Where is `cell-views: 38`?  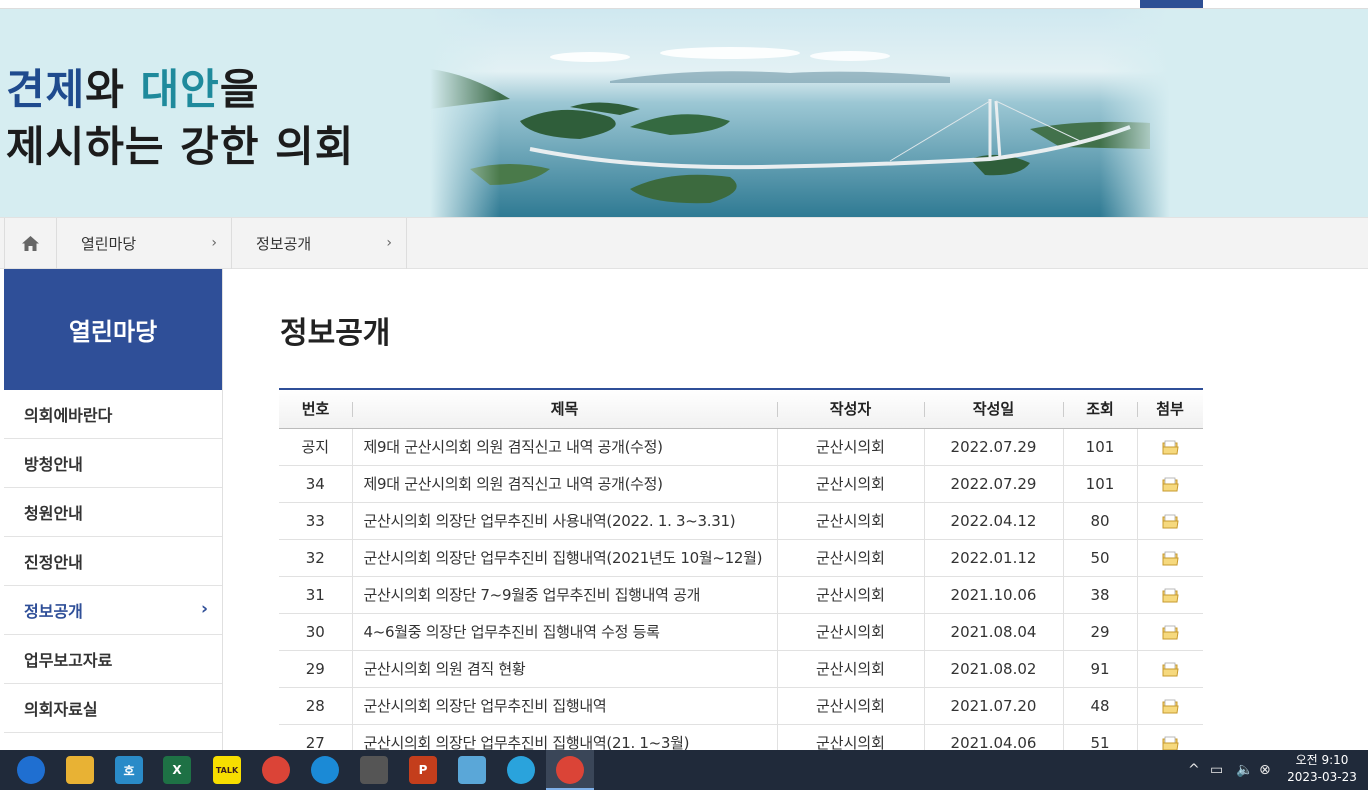 cell-views: 38 is located at coordinates (1099, 595).